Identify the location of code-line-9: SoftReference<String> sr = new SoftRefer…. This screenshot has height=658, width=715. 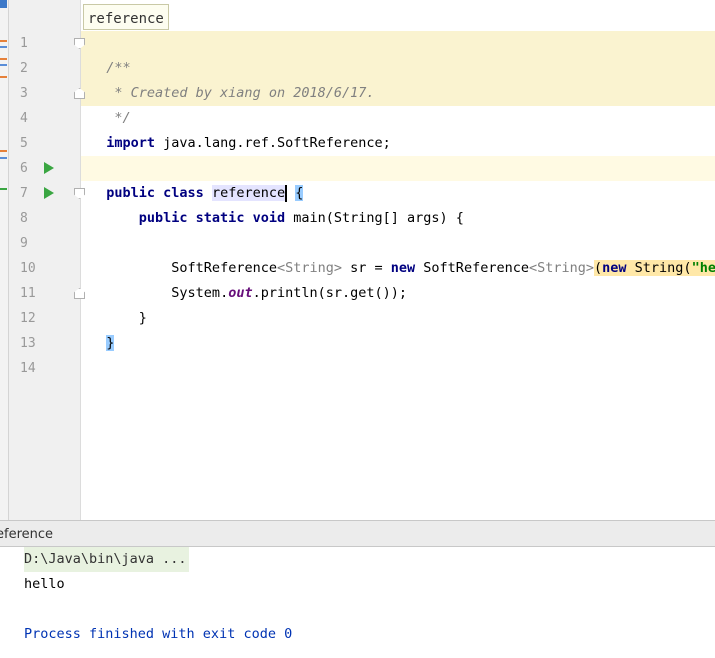
(402, 253).